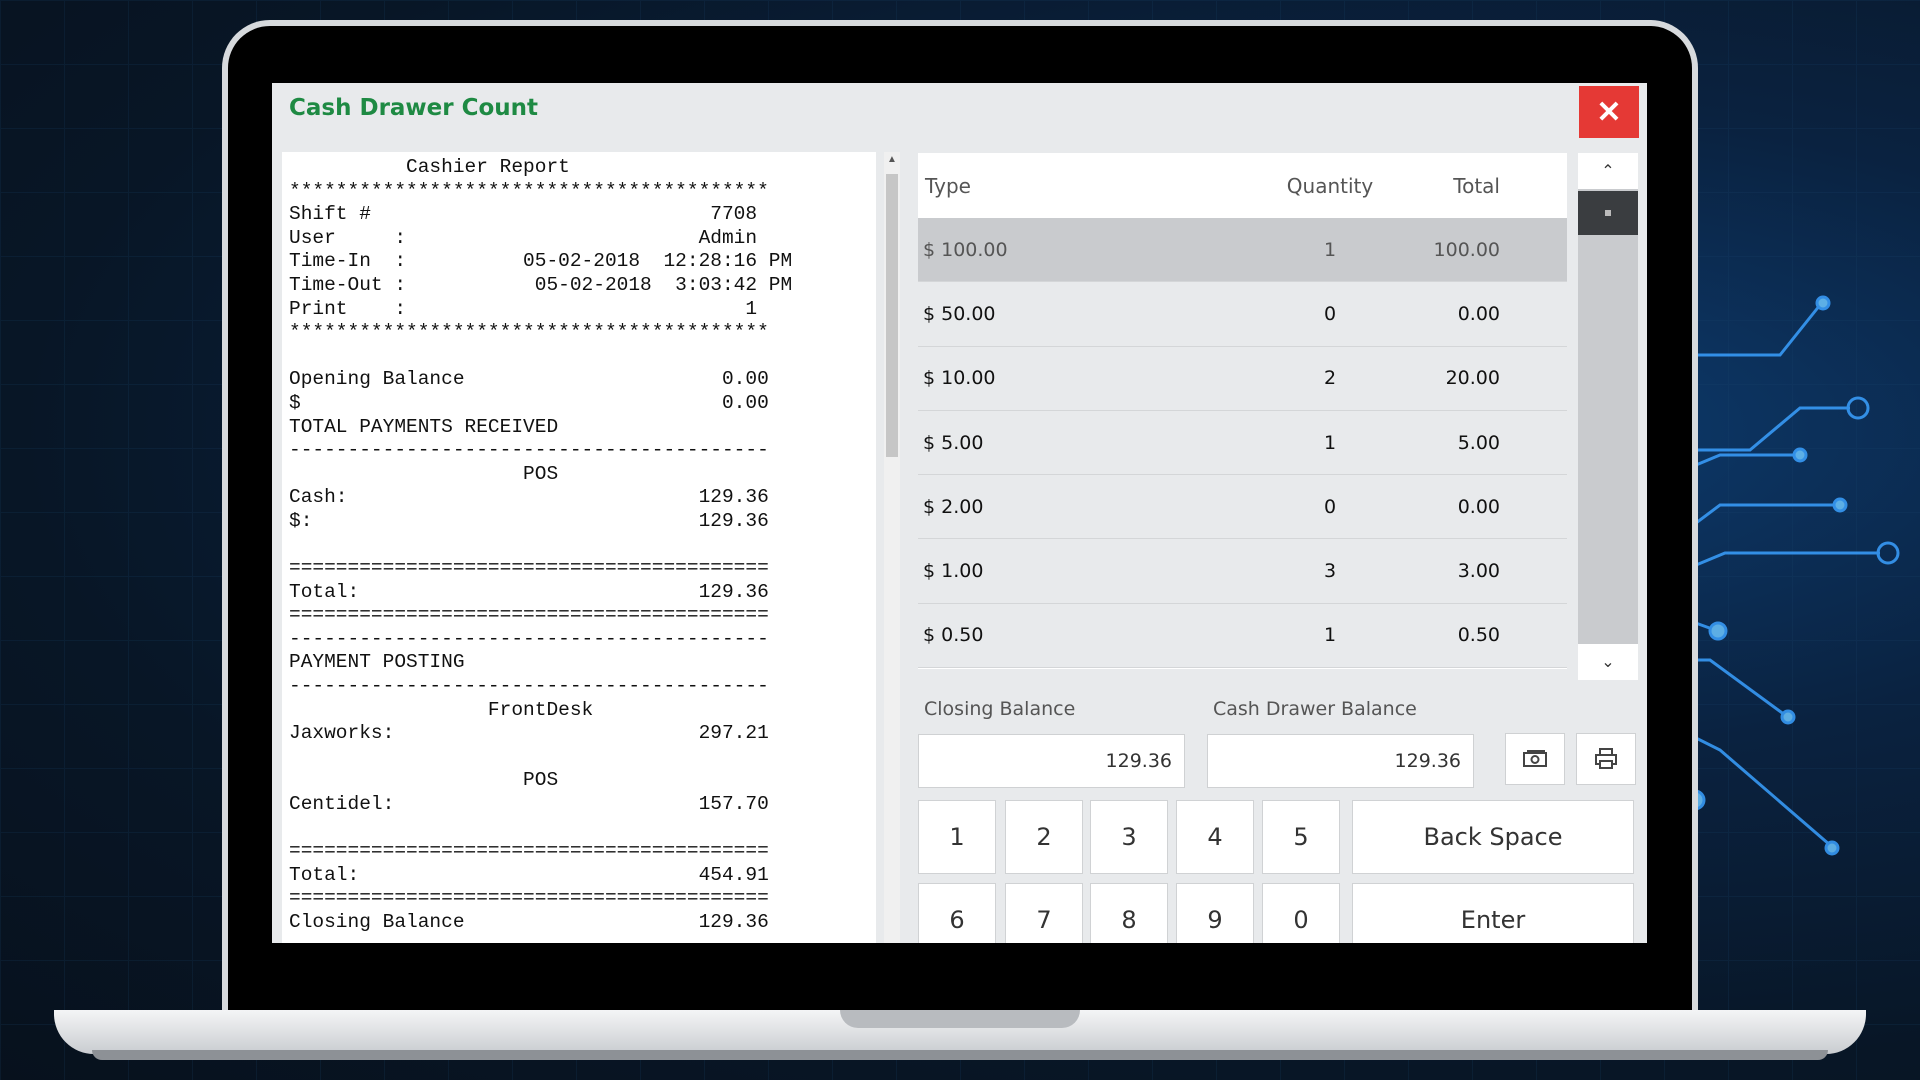 This screenshot has width=1920, height=1080. Describe the element at coordinates (959, 378) in the screenshot. I see `row-type: $ 10.00` at that location.